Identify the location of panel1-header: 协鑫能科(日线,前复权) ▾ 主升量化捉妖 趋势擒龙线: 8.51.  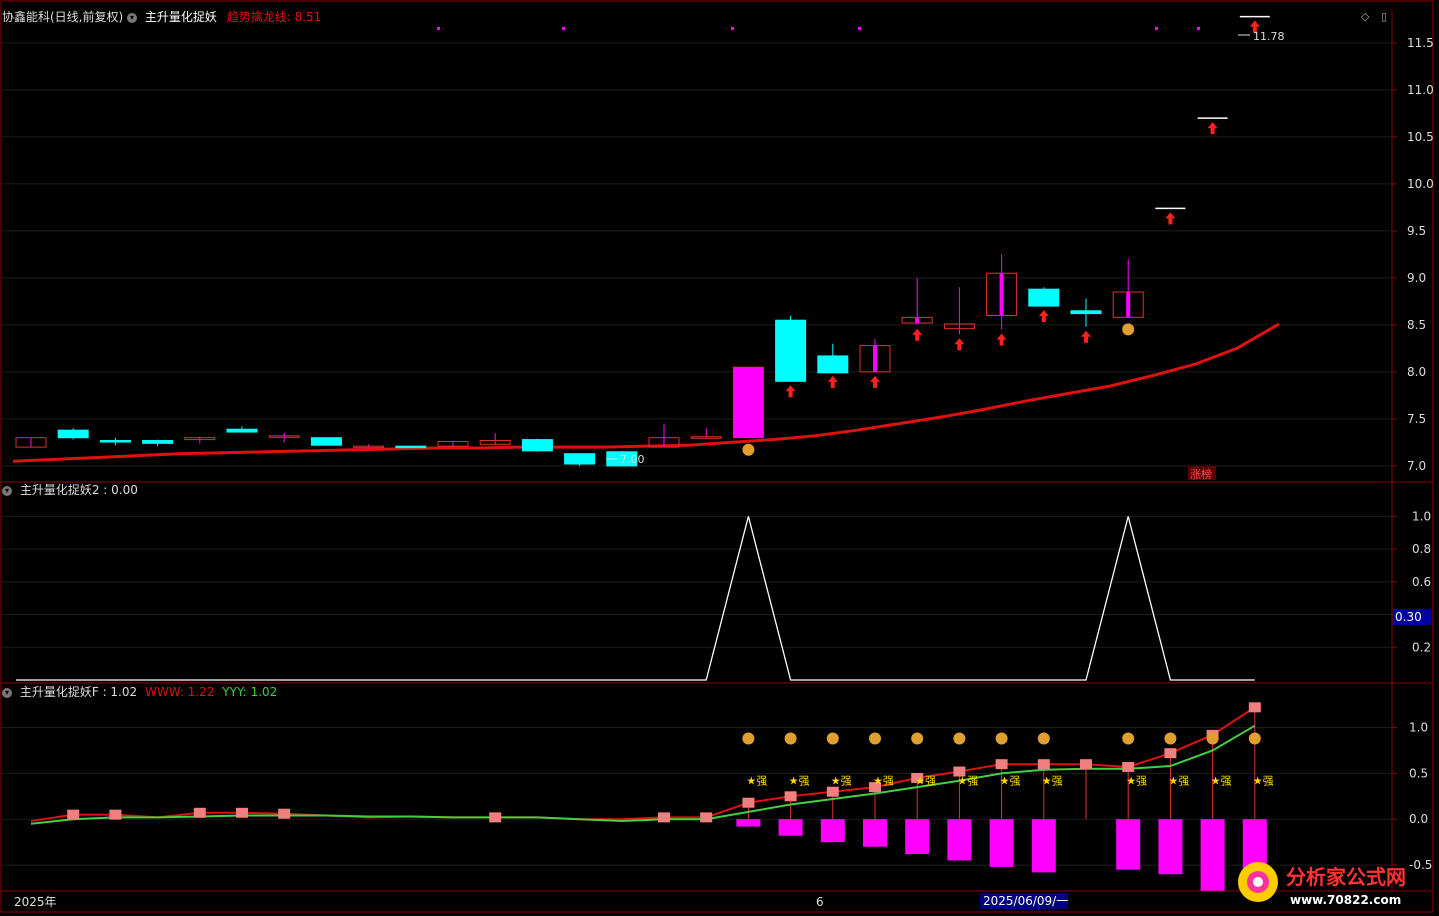
(161, 17).